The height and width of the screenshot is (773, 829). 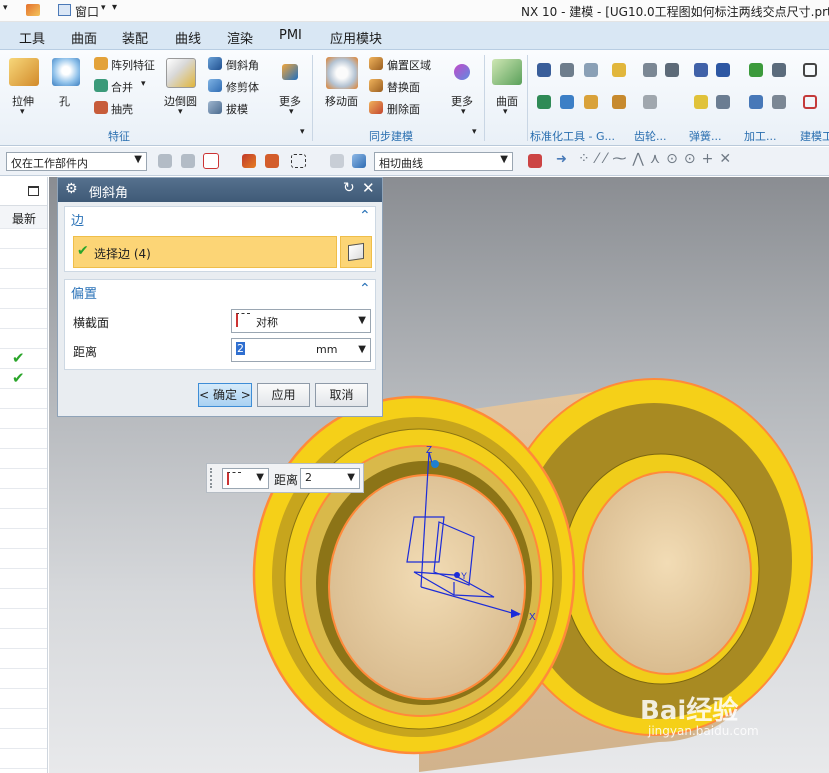 I want to click on chamfer-label: 倒斜角, so click(x=242, y=65).